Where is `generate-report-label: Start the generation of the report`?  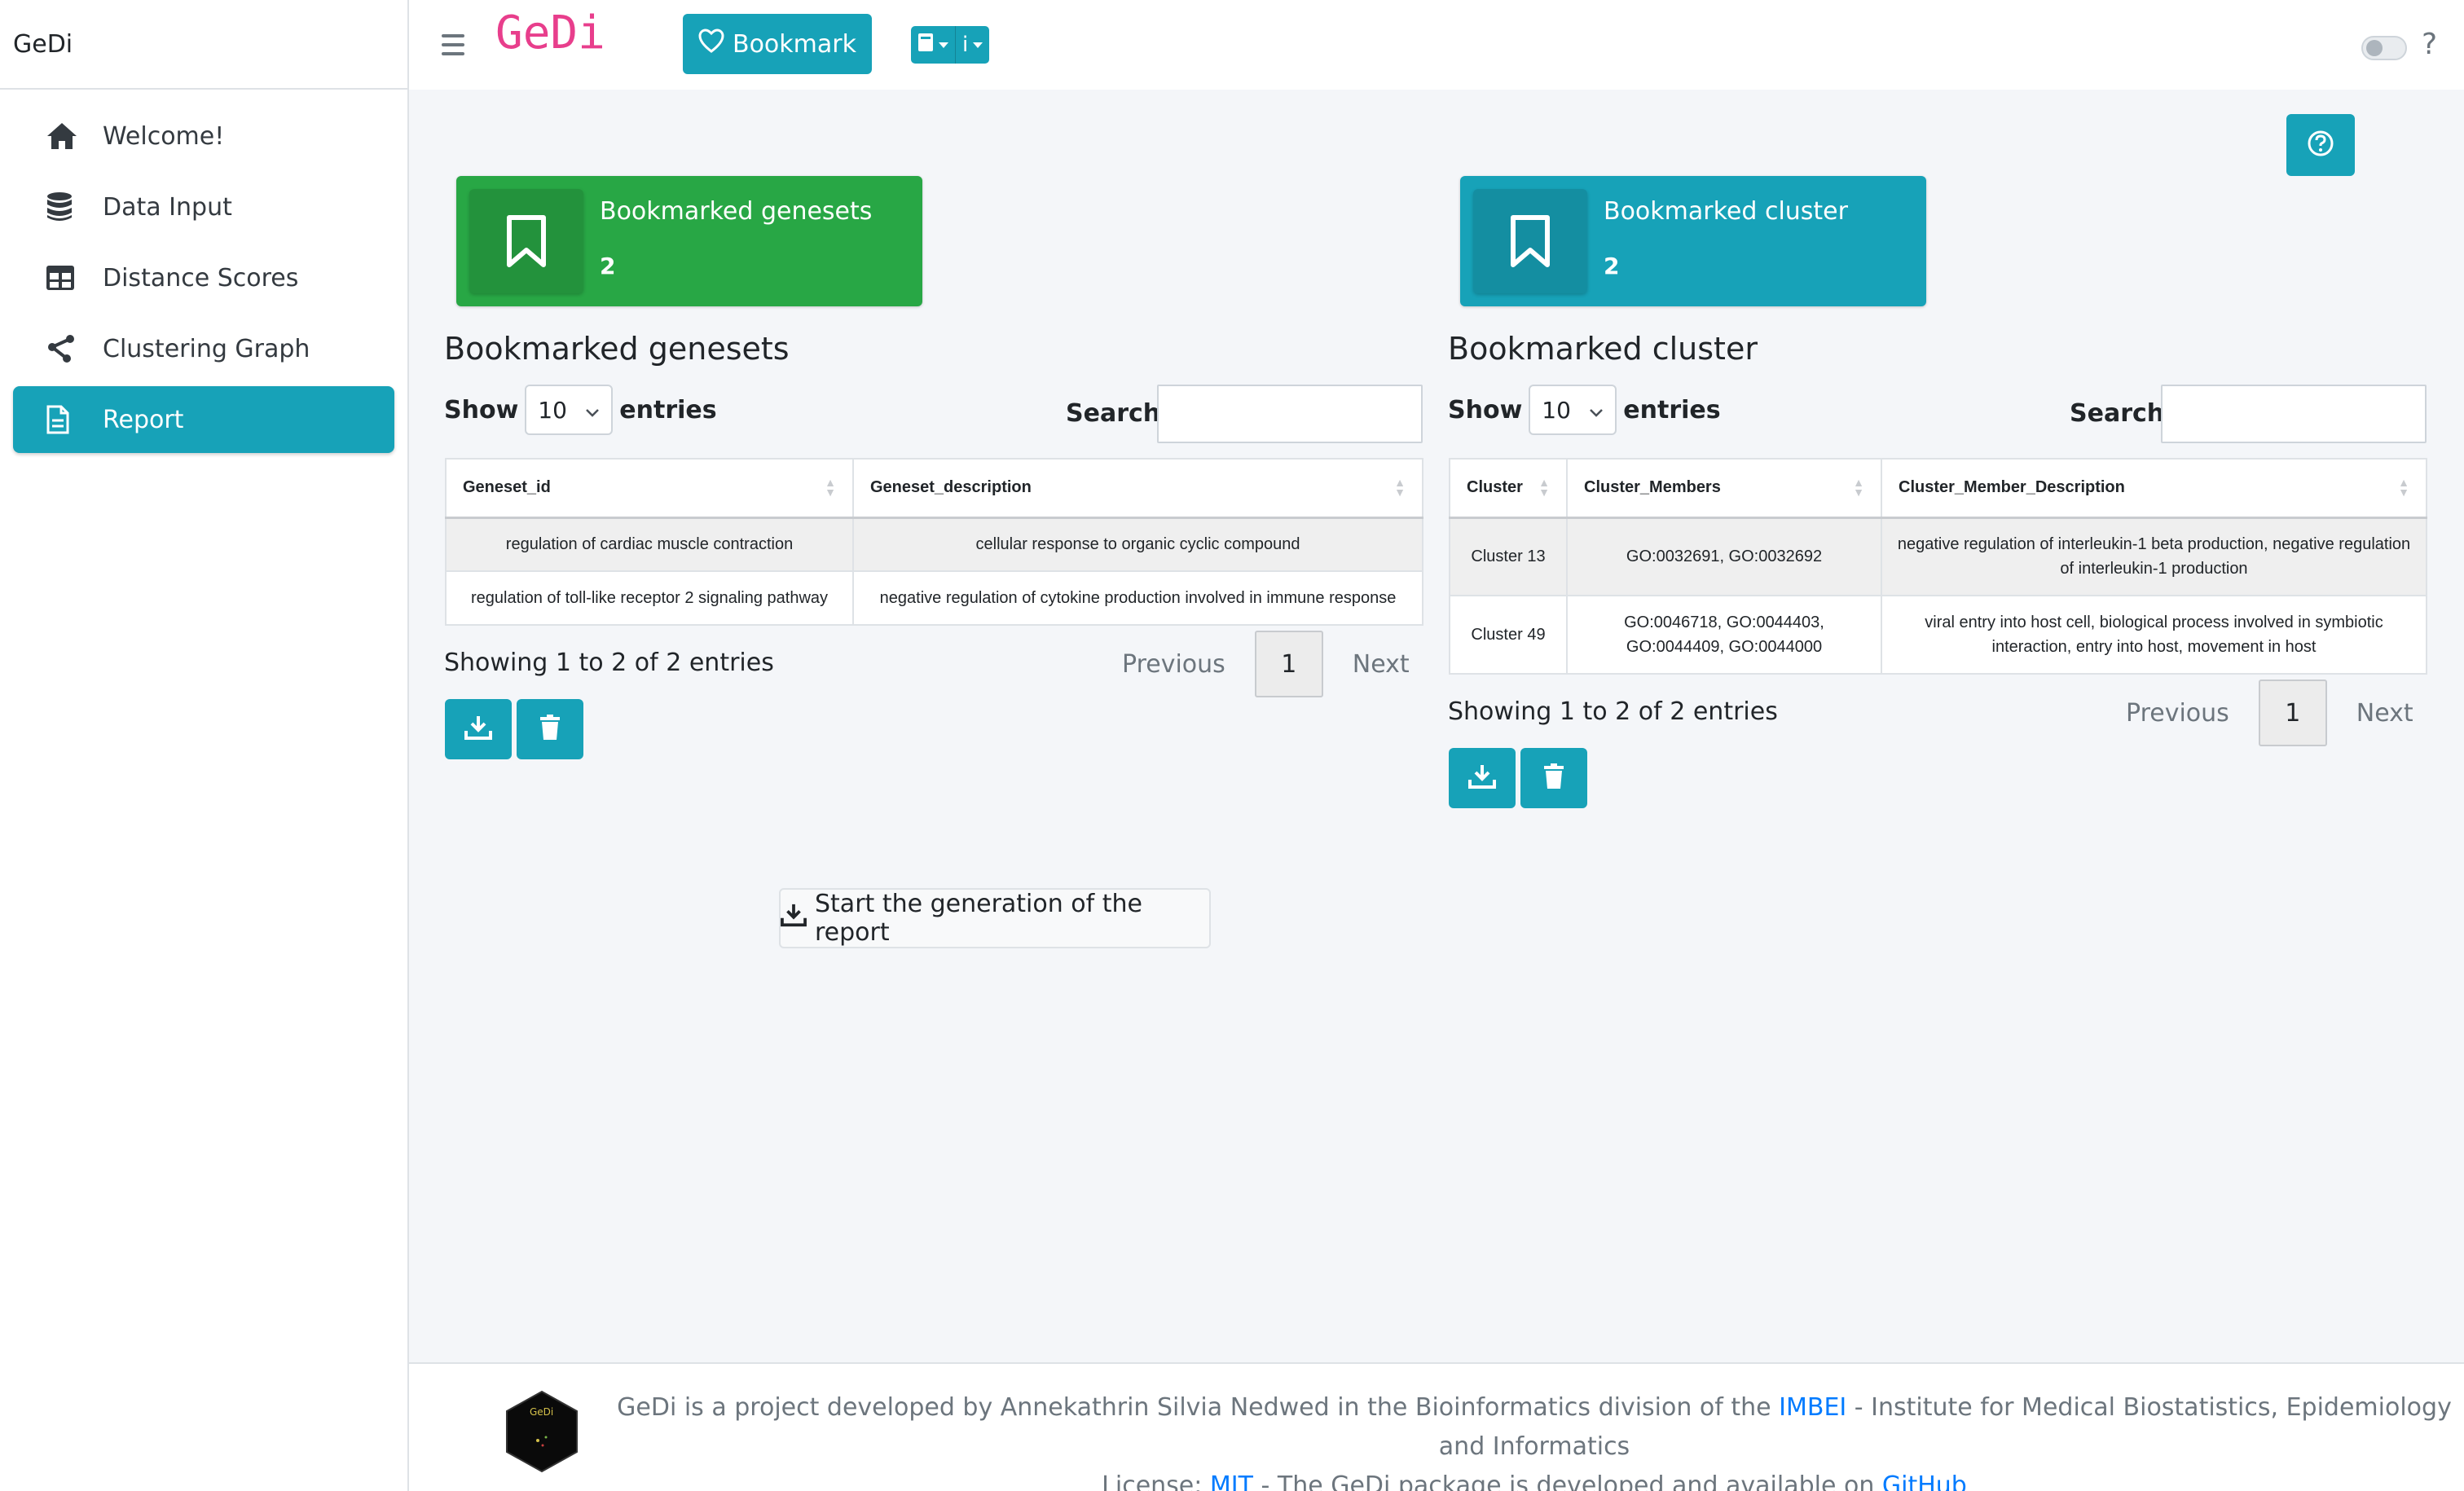
generate-report-label: Start the generation of the report is located at coordinates (978, 918).